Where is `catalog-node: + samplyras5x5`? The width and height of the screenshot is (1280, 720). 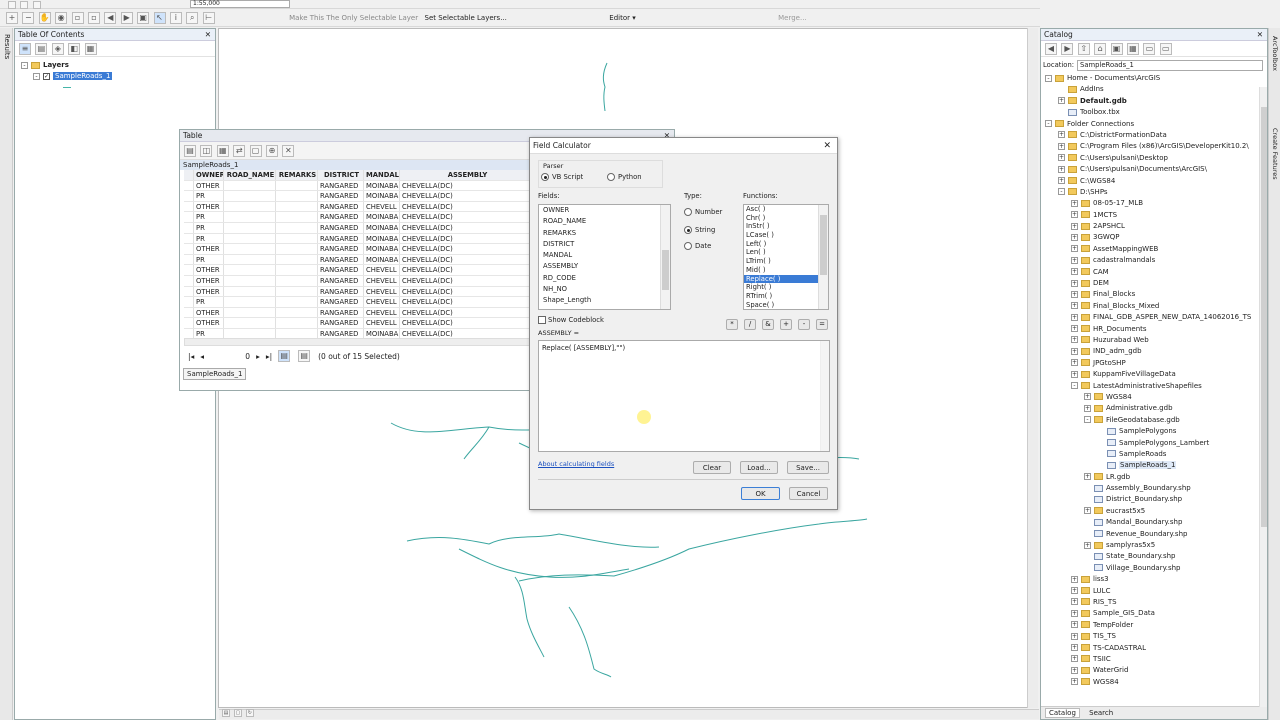
catalog-node: + samplyras5x5 is located at coordinates (1156, 545).